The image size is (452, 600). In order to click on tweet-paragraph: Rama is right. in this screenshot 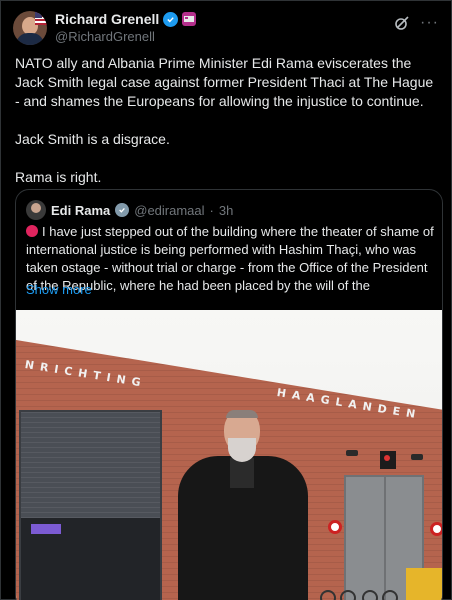, I will do `click(58, 177)`.